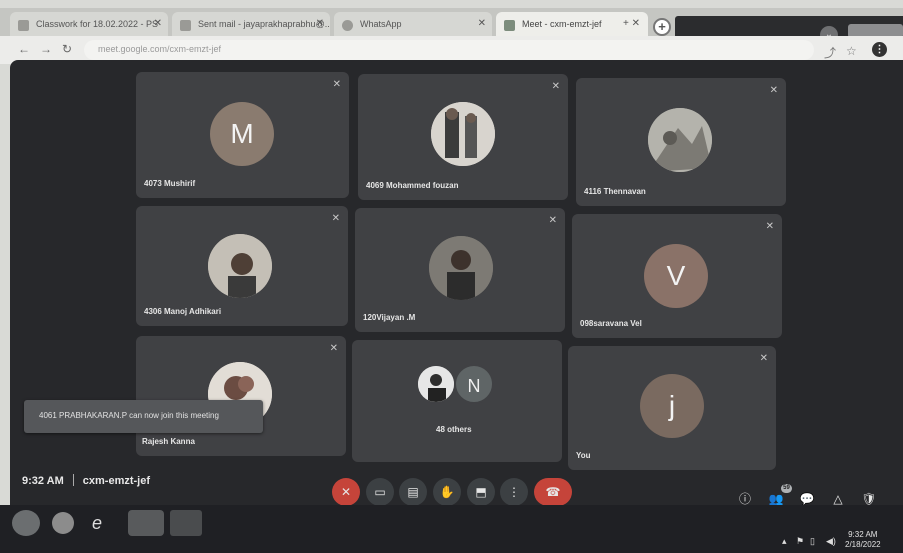  I want to click on participant-tile: ✕ 4116 Thennavan, so click(681, 142).